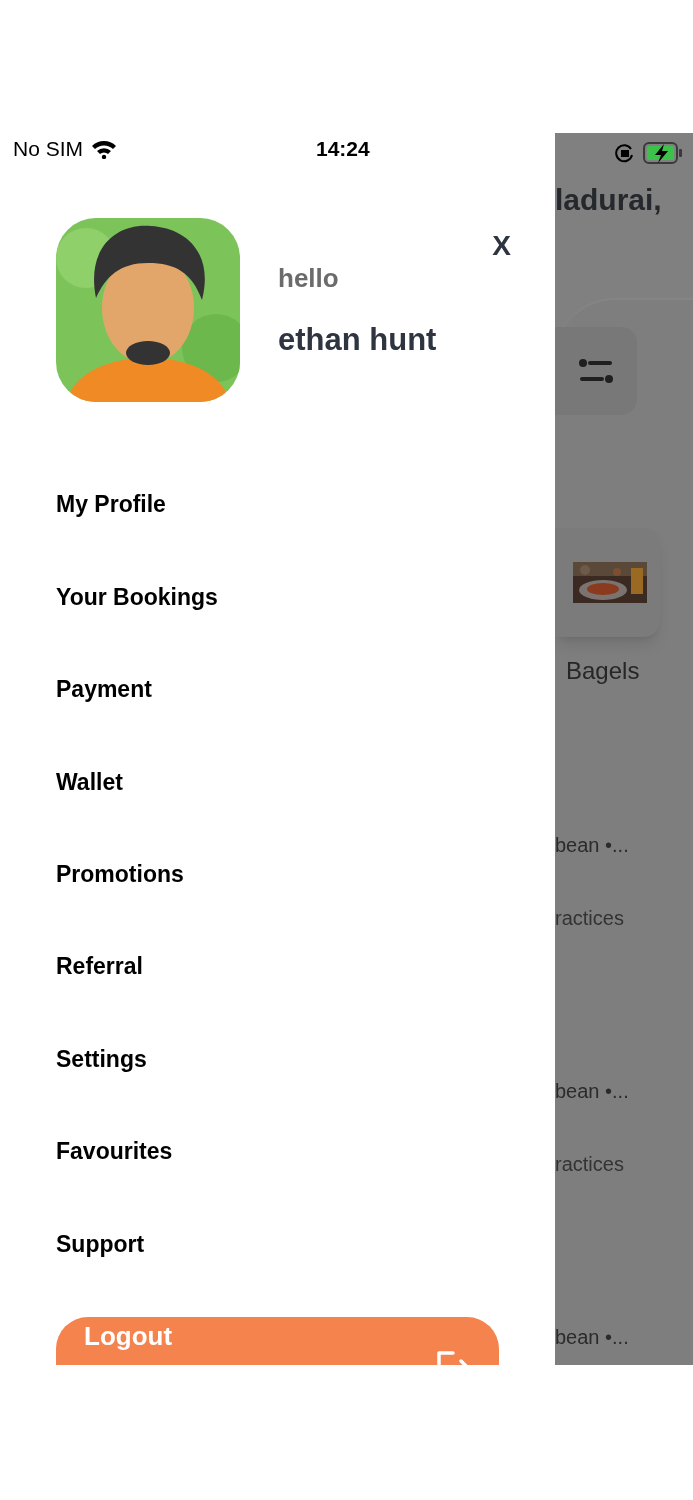  What do you see at coordinates (104, 689) in the screenshot?
I see `menu-item: Payment` at bounding box center [104, 689].